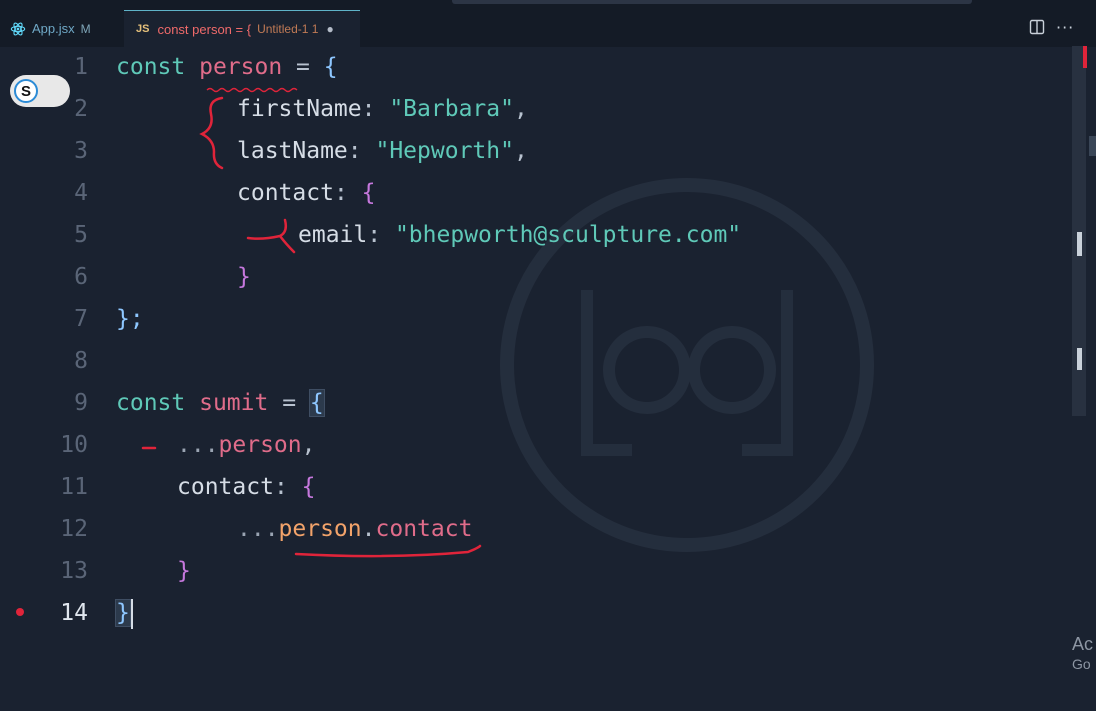  I want to click on code-line: 5 email: "bhepworth@sculpture.com", so click(536, 235).